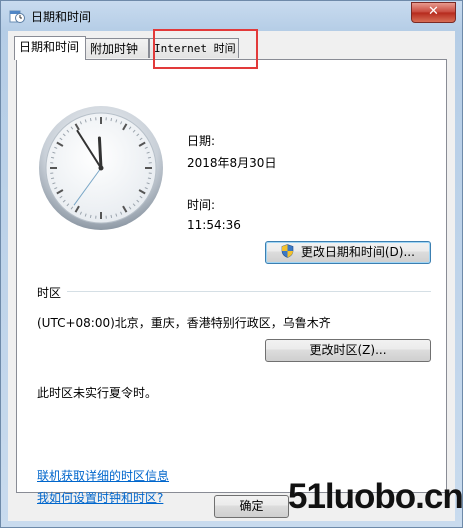  I want to click on tab-label: 日期和时间, so click(49, 47).